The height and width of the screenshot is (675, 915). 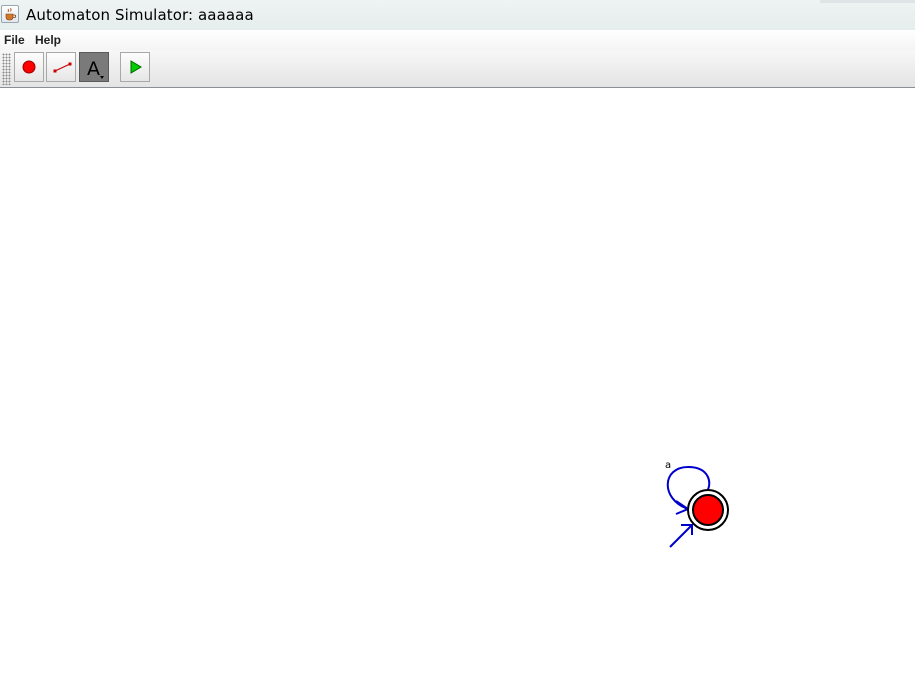 What do you see at coordinates (48, 40) in the screenshot?
I see `menu-help: Help` at bounding box center [48, 40].